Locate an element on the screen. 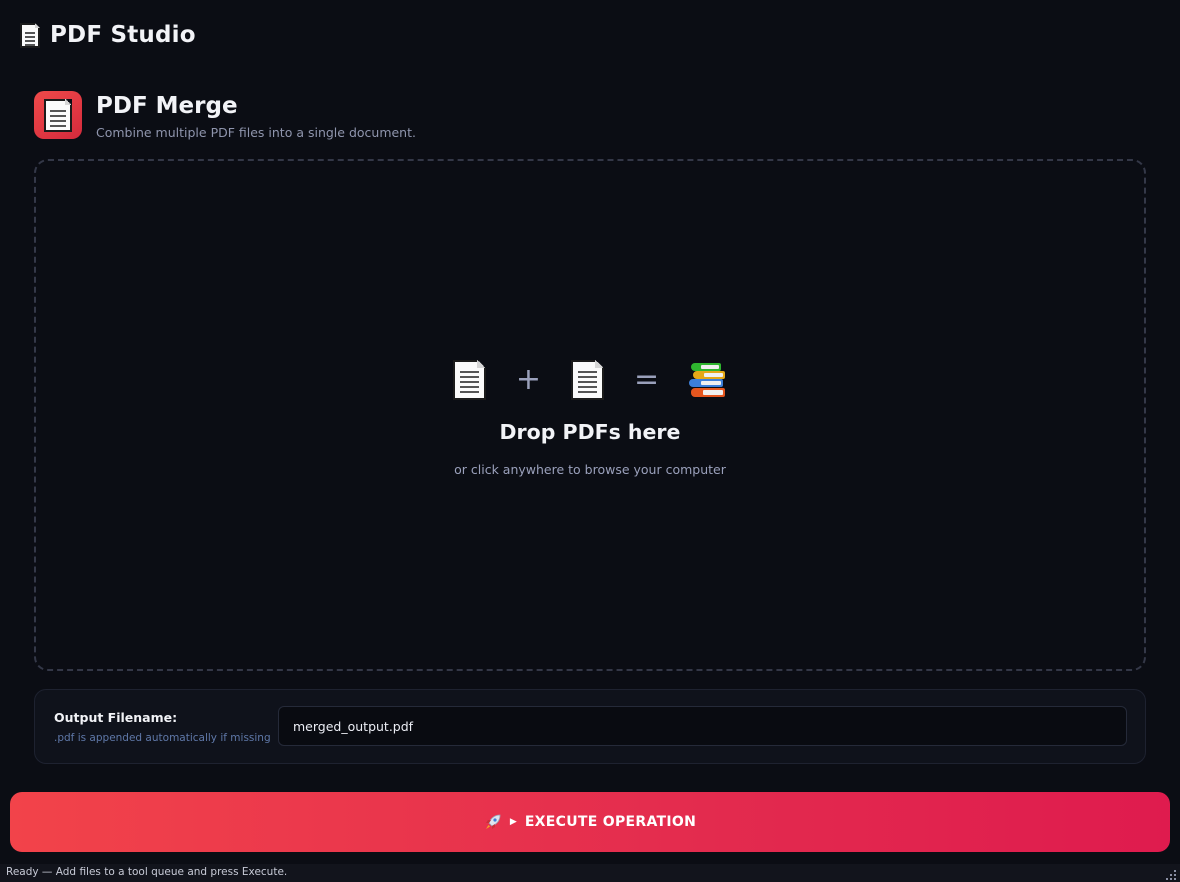  output-filename-input is located at coordinates (702, 726).